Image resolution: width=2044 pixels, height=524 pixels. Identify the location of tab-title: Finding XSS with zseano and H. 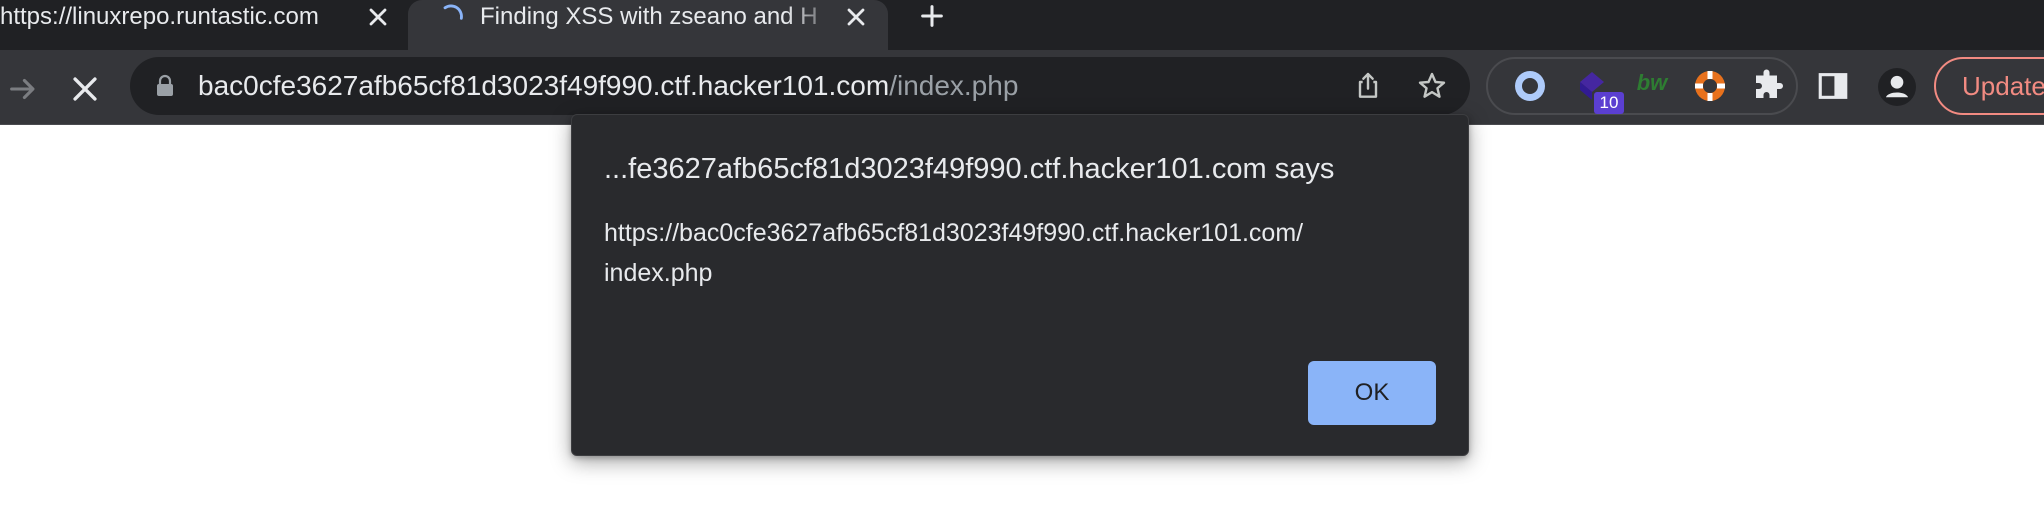
(649, 16).